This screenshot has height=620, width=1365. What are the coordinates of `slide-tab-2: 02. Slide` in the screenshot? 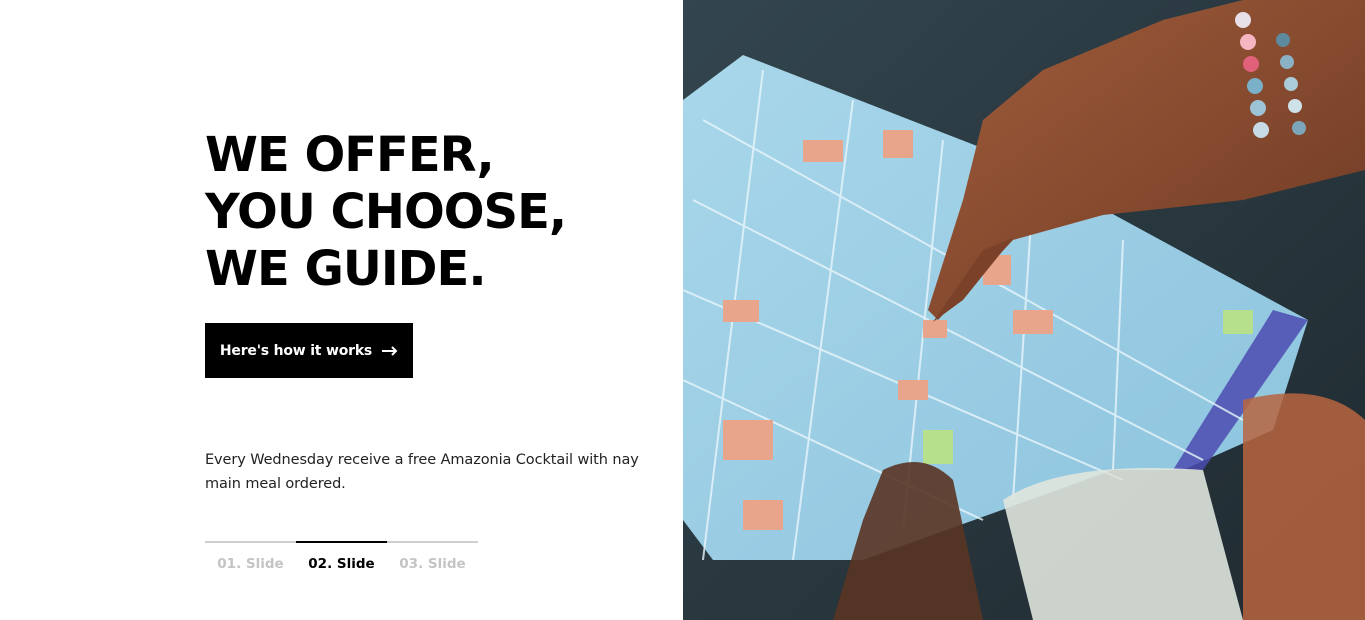 It's located at (341, 559).